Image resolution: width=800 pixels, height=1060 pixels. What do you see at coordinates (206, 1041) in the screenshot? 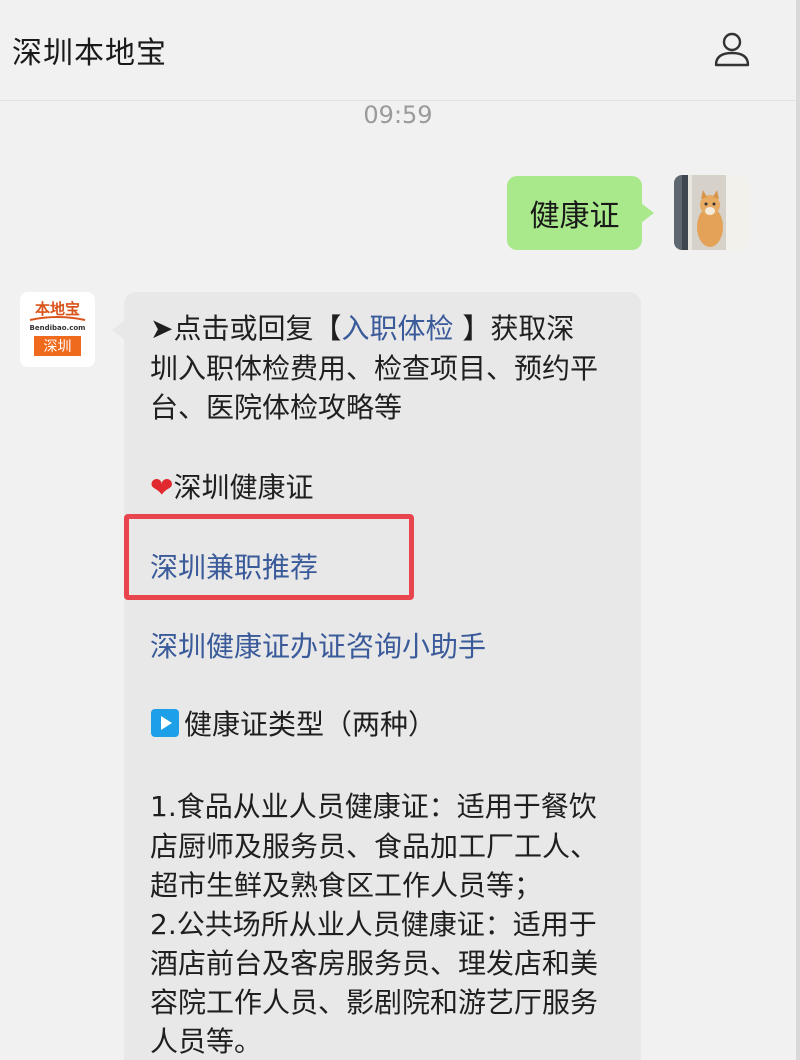
I see `paragraph-line-7: 人员等。` at bounding box center [206, 1041].